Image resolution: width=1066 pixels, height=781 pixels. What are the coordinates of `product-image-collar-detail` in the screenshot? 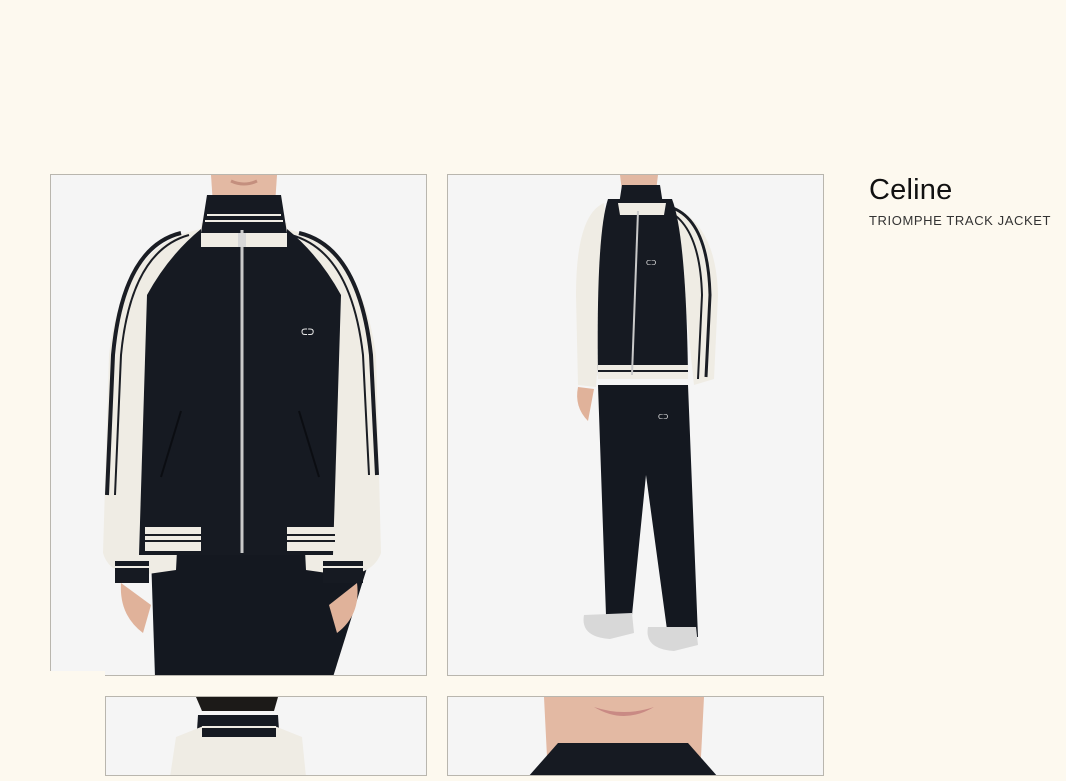 It's located at (635, 736).